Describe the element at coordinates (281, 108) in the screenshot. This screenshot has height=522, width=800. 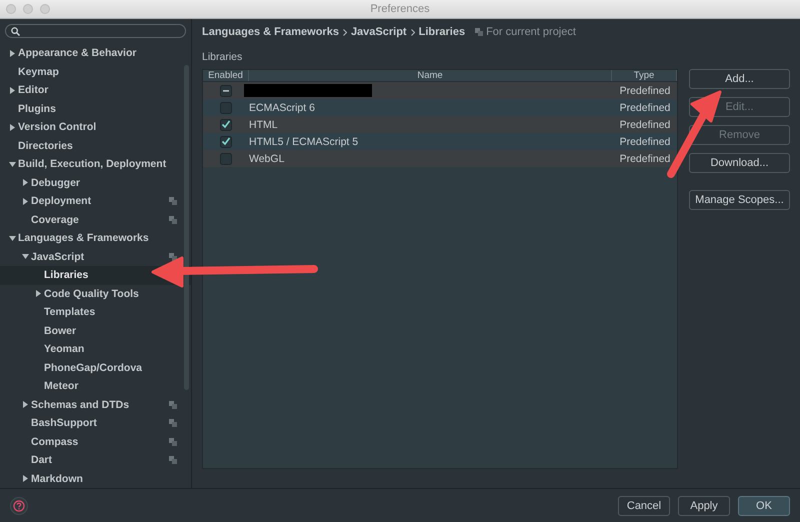
I see `library-name: ECMAScript 6` at that location.